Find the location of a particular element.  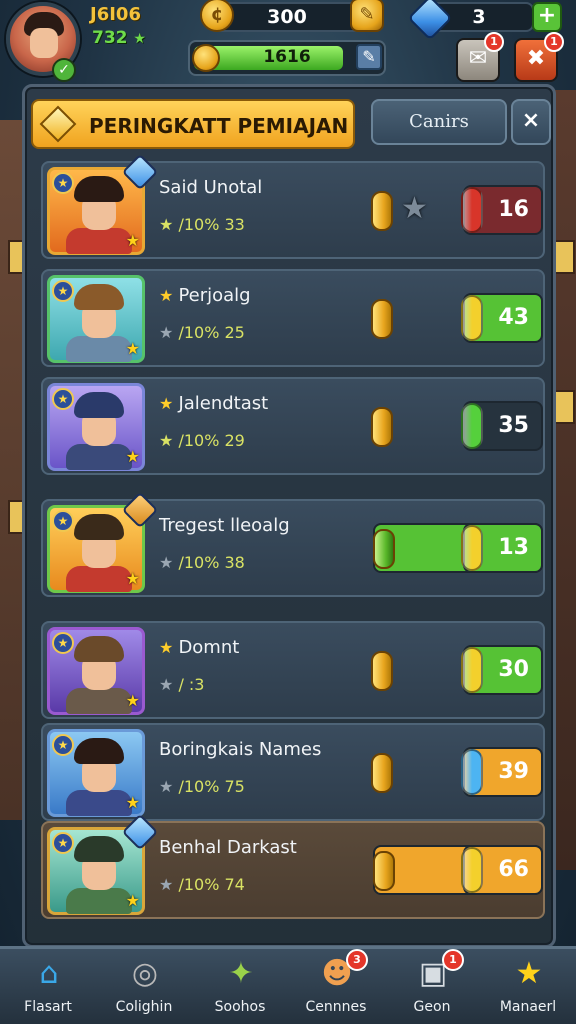

leaderboard-row: ★ ★ Benhal Darkast ★ /10% 74 66 is located at coordinates (293, 866).